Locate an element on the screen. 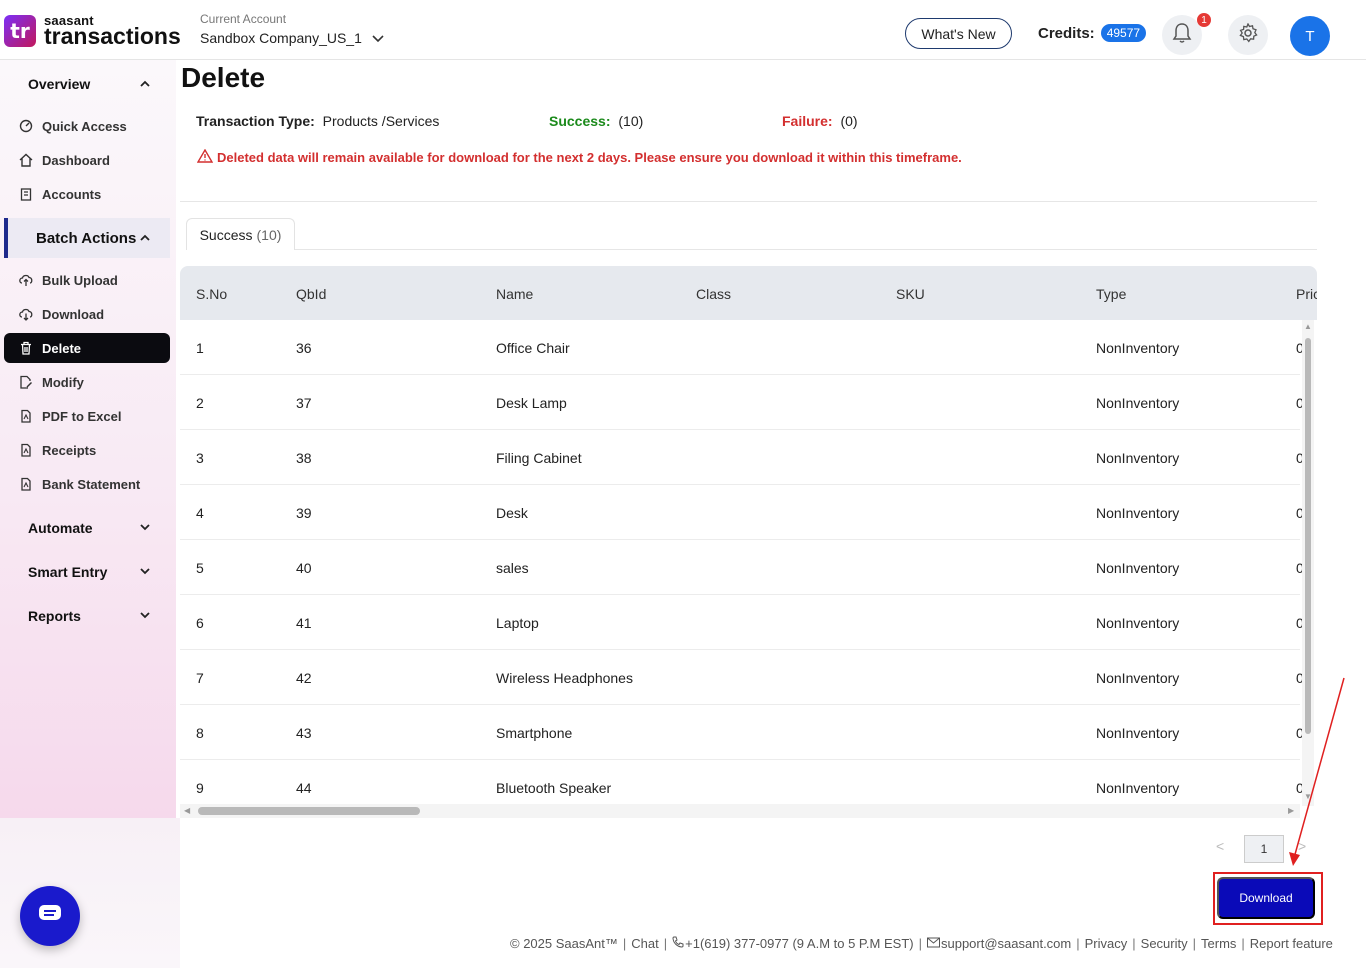 The image size is (1366, 968). cell-name: Office Chair is located at coordinates (533, 348).